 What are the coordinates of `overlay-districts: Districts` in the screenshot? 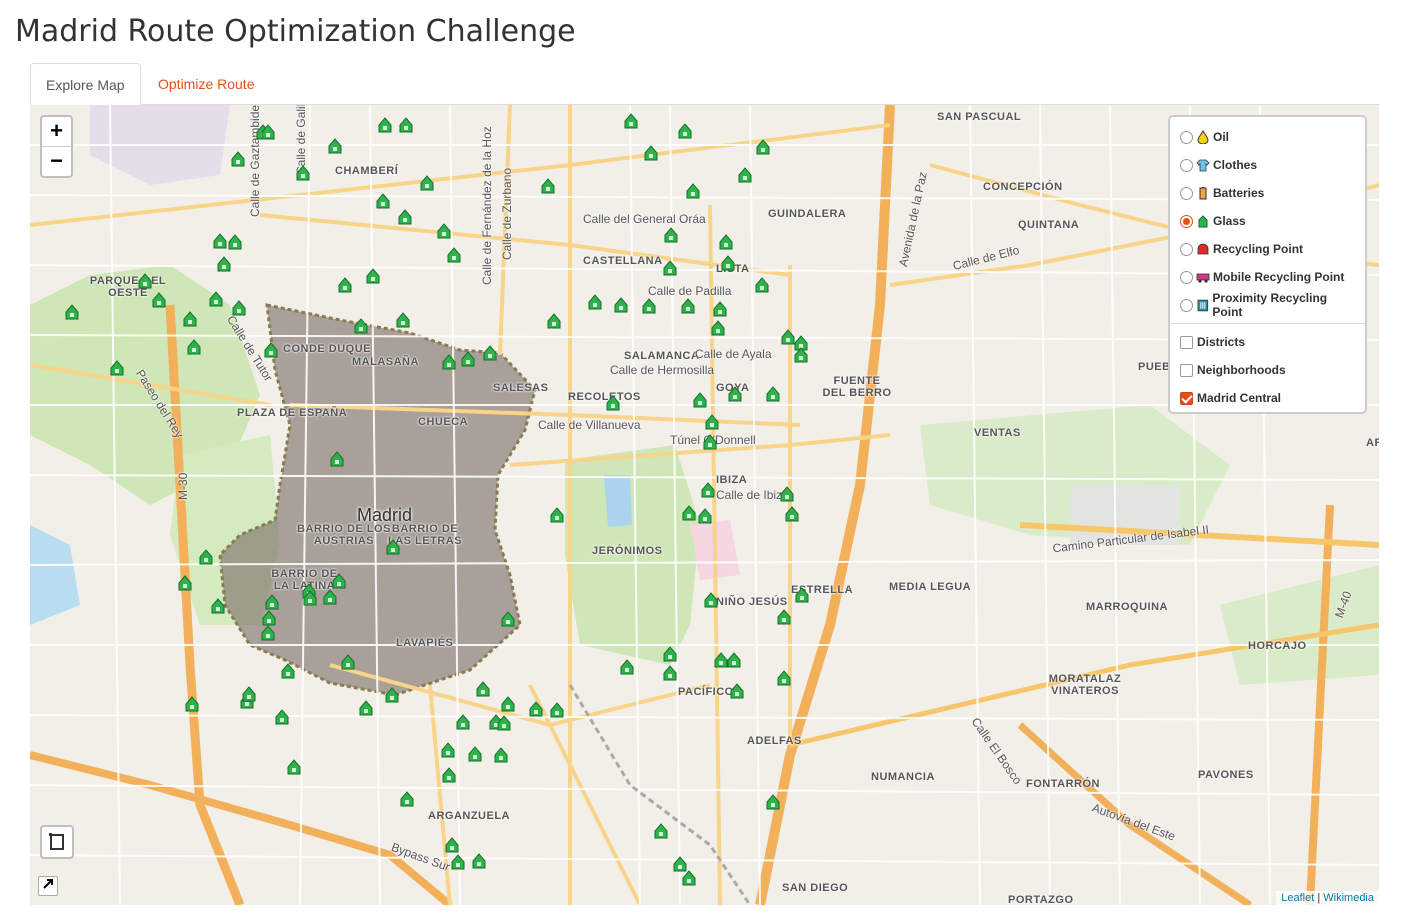 It's located at (1268, 342).